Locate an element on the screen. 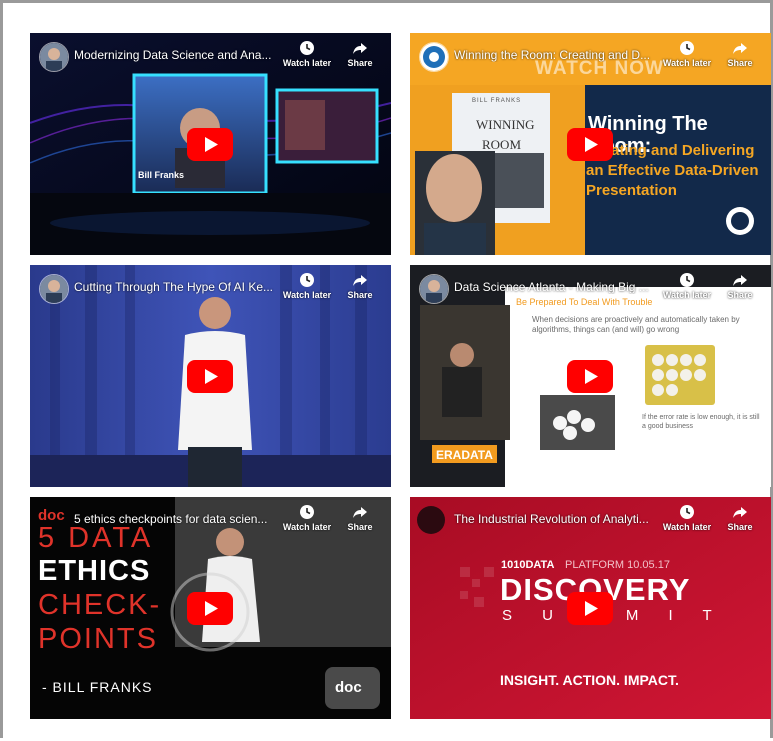 The image size is (773, 741). book-title-2: ROOM is located at coordinates (502, 144).